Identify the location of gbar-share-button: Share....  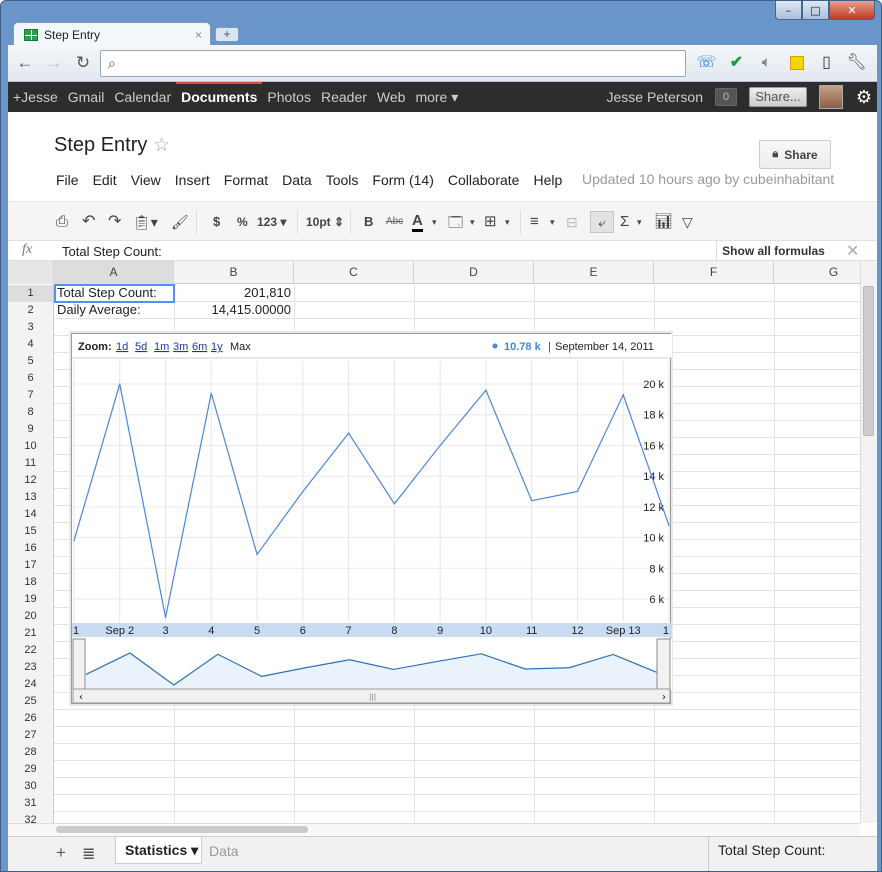
(778, 97).